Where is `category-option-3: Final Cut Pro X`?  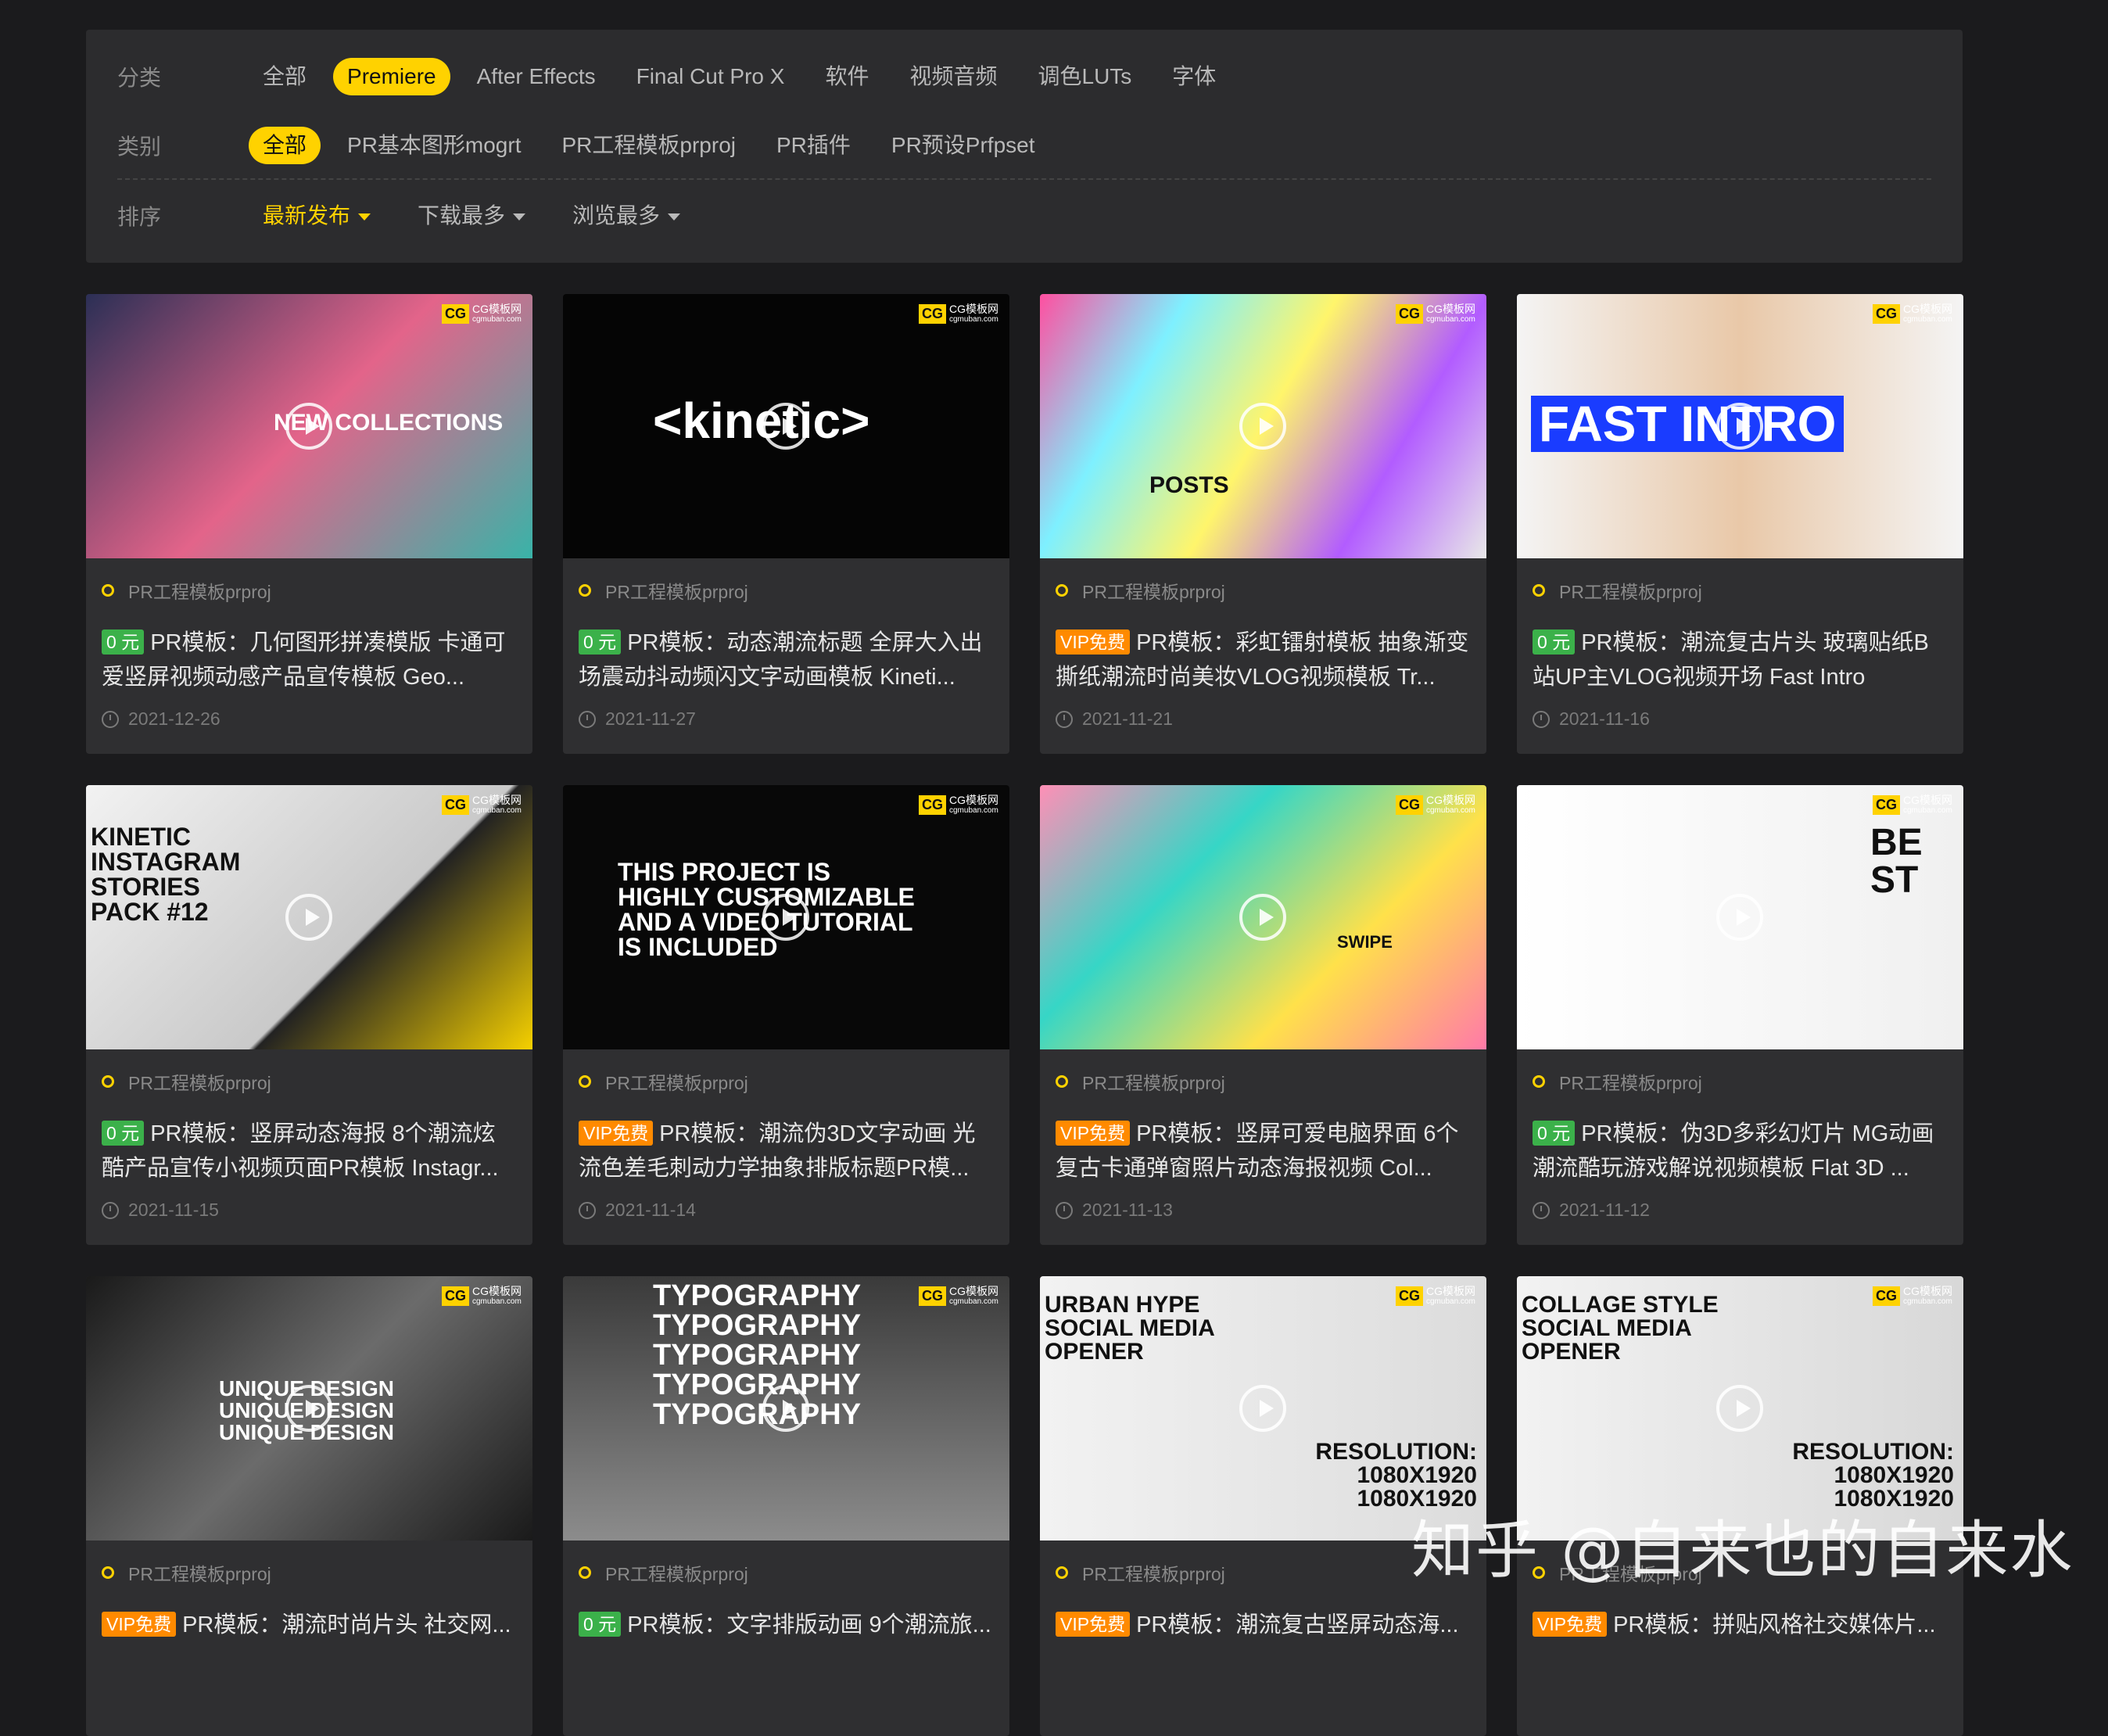
category-option-3: Final Cut Pro X is located at coordinates (710, 77).